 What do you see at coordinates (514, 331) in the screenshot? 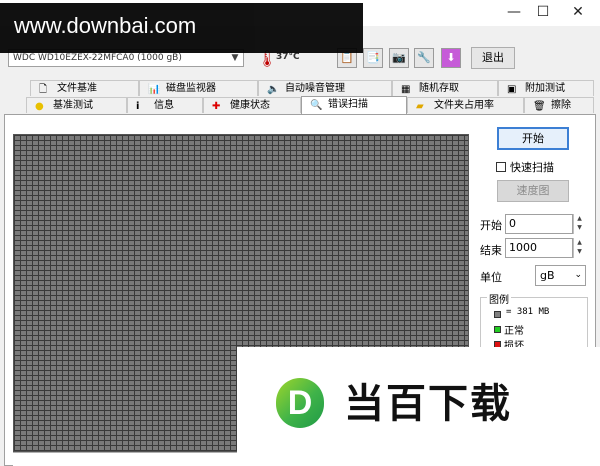
I see `legend-ok-label: 正常` at bounding box center [514, 331].